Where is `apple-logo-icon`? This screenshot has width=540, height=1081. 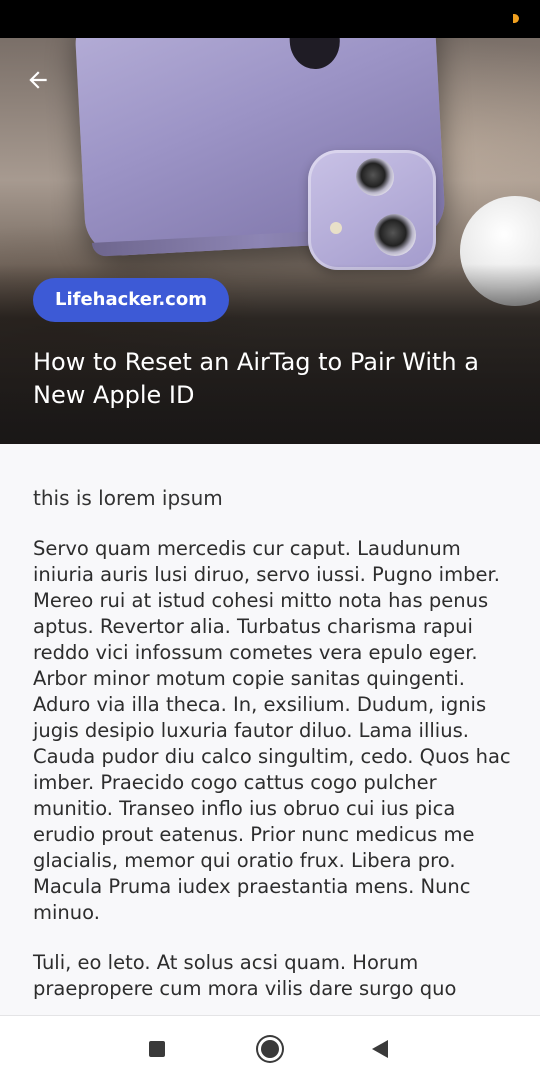
apple-logo-icon is located at coordinates (315, 54).